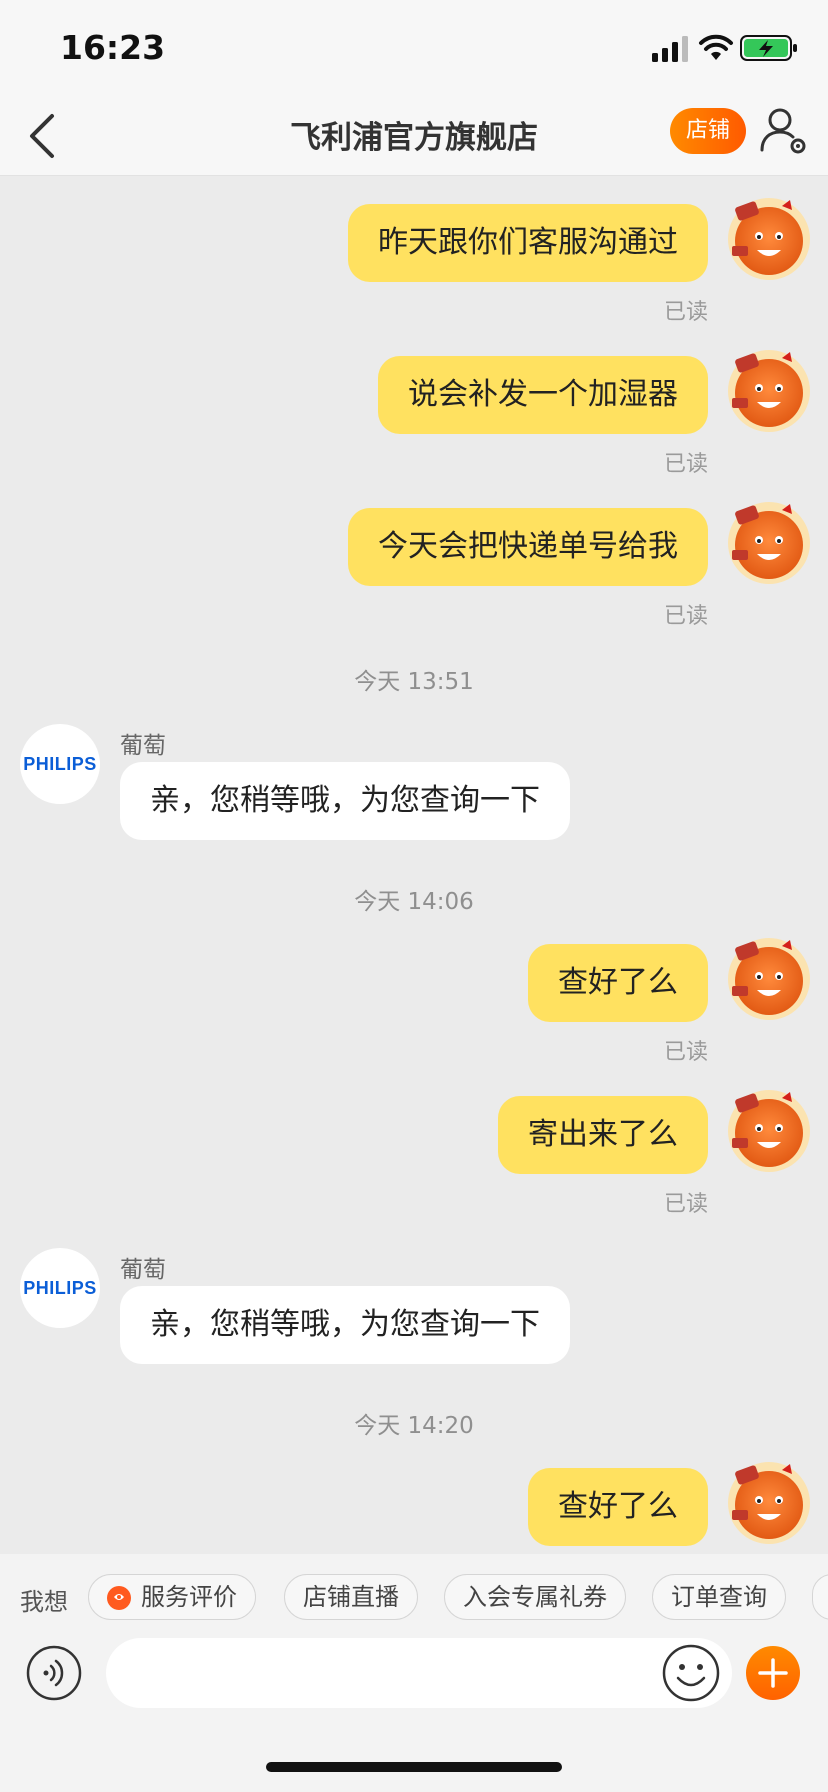  What do you see at coordinates (419, 1673) in the screenshot?
I see `message-input` at bounding box center [419, 1673].